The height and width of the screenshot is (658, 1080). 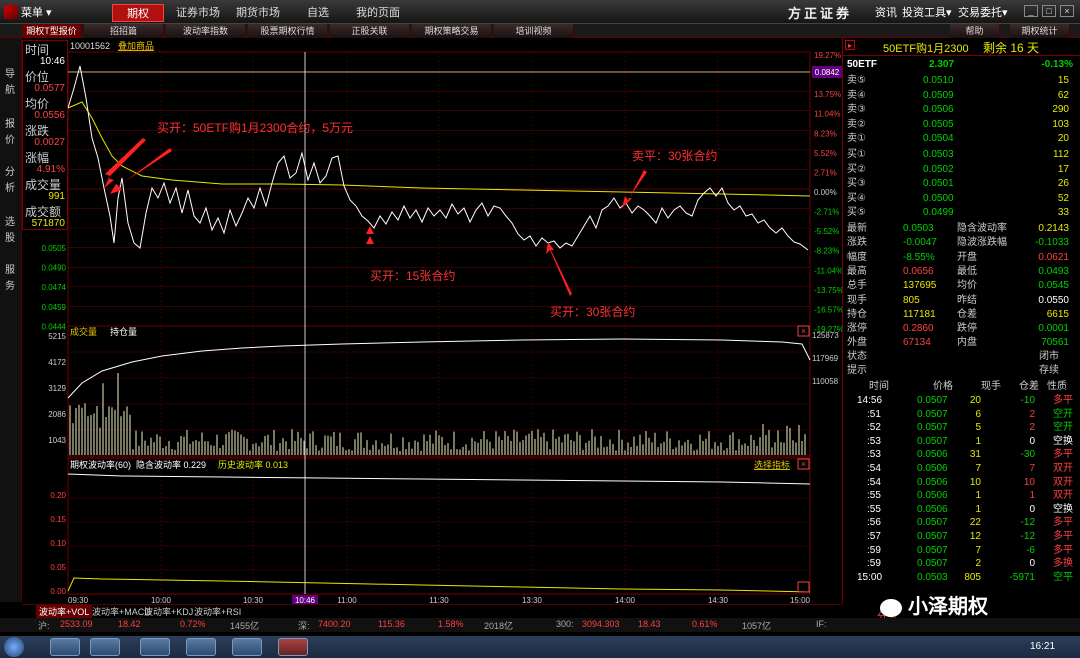 What do you see at coordinates (1040, 31) in the screenshot?
I see `subtab-stats: 期权统计` at bounding box center [1040, 31].